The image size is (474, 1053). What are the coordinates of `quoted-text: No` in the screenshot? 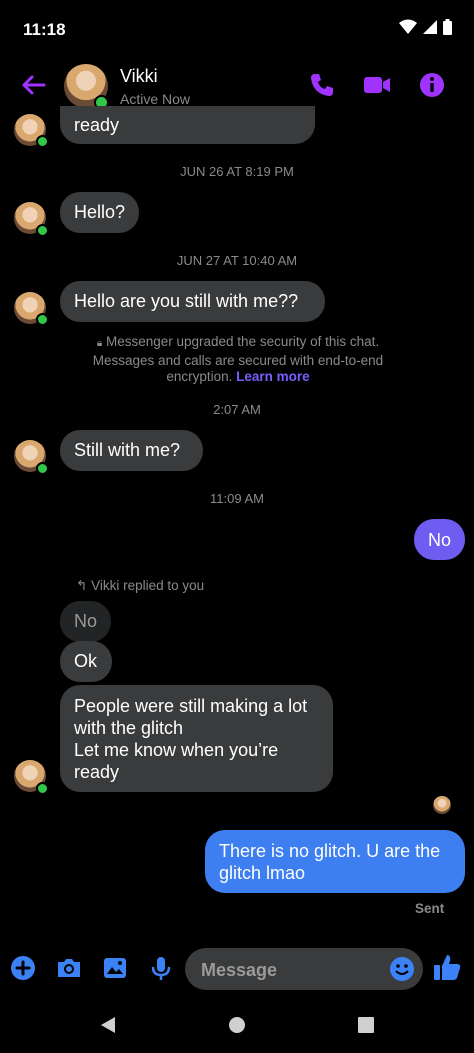 It's located at (86, 621).